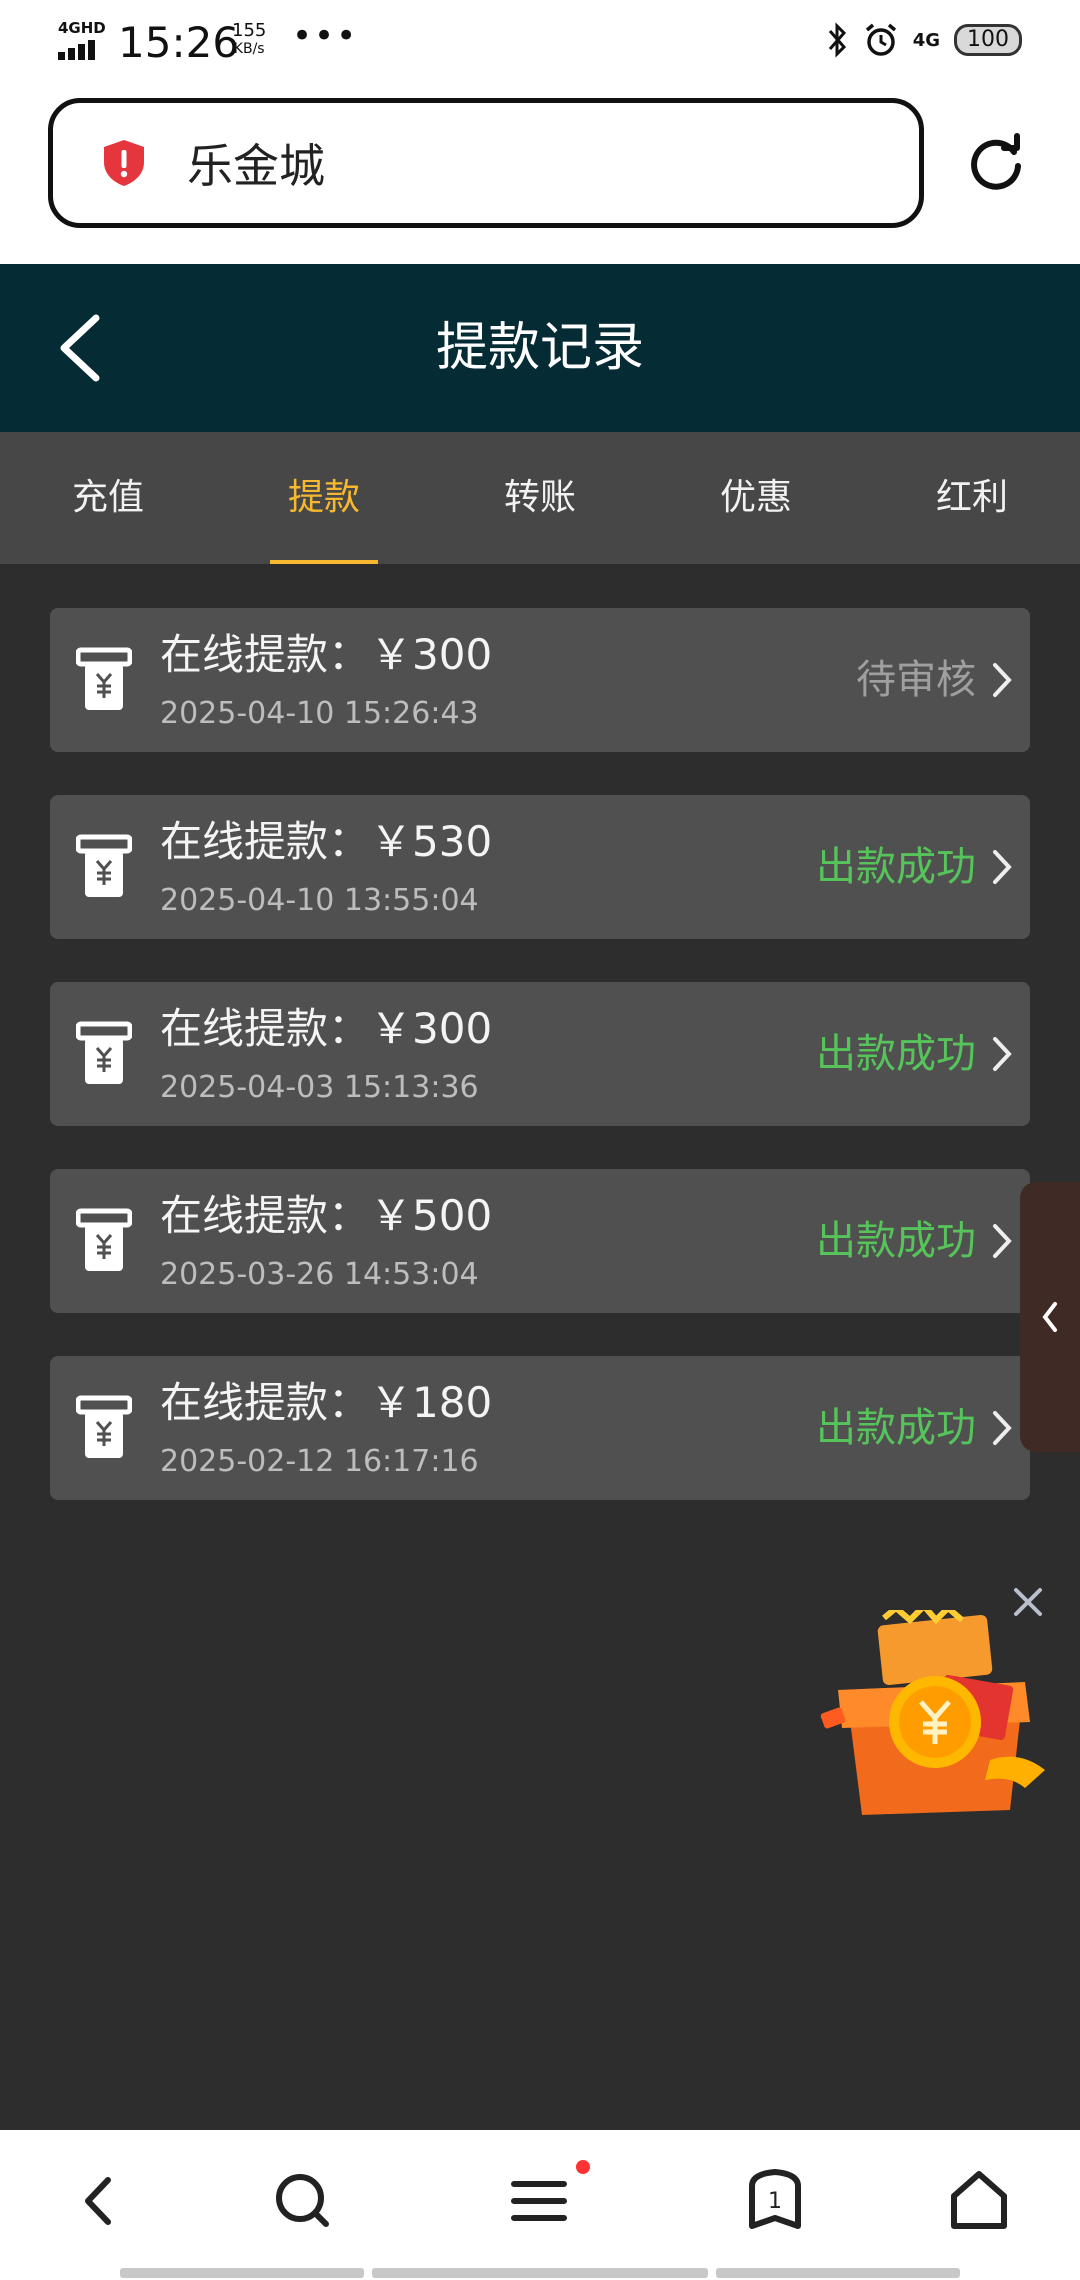 The image size is (1080, 2280). What do you see at coordinates (319, 1274) in the screenshot?
I see `record-date: 2025-03-26 14:53:04` at bounding box center [319, 1274].